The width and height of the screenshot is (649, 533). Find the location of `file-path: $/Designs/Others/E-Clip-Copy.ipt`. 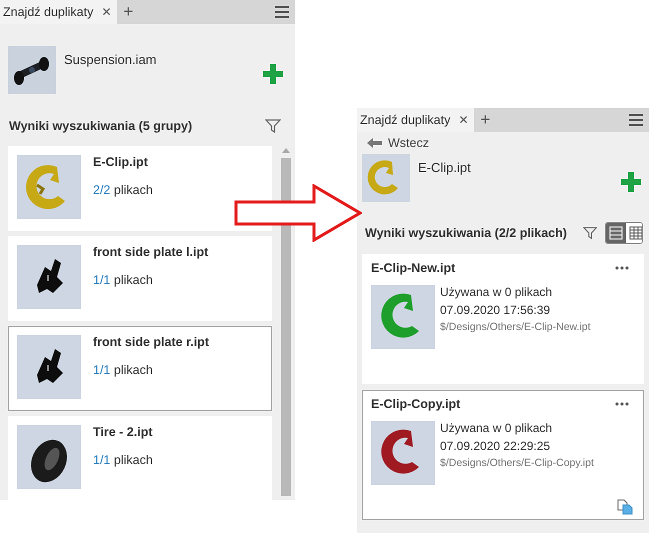

file-path: $/Designs/Others/E-Clip-Copy.ipt is located at coordinates (517, 463).